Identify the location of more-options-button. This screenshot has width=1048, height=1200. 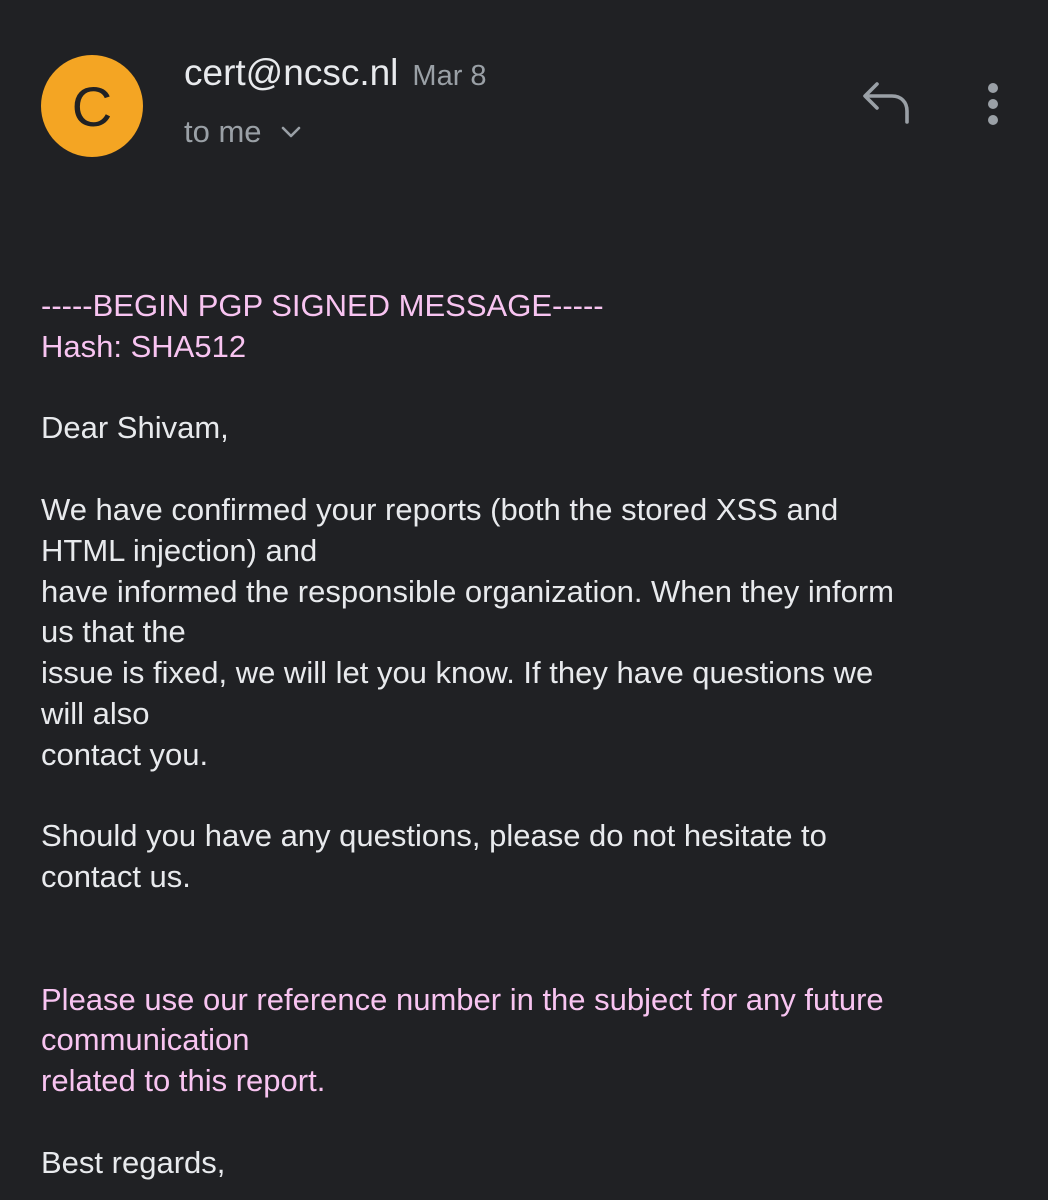
(993, 104).